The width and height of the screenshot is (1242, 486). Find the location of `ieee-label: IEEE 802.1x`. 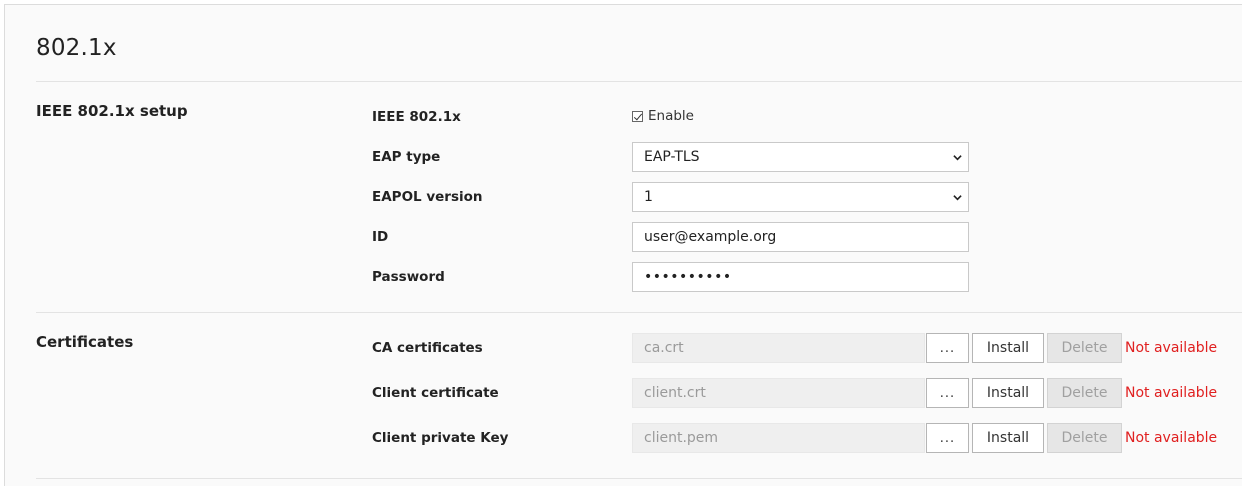

ieee-label: IEEE 802.1x is located at coordinates (416, 117).